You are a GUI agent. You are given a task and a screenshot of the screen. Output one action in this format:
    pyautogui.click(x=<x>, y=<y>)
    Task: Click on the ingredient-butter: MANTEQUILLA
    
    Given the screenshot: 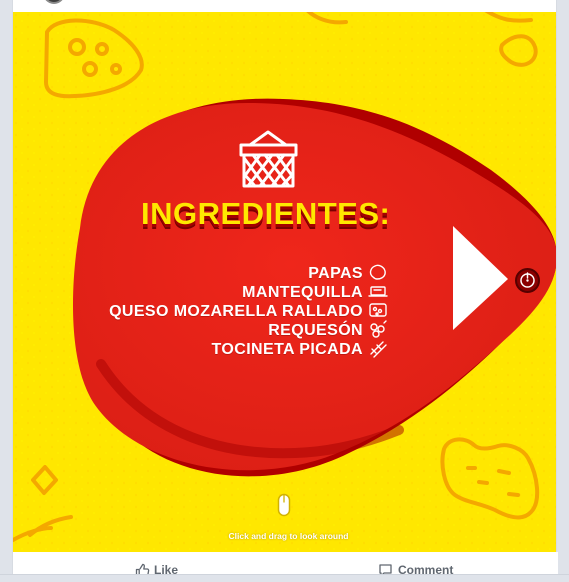 What is the action you would take?
    pyautogui.click(x=302, y=292)
    